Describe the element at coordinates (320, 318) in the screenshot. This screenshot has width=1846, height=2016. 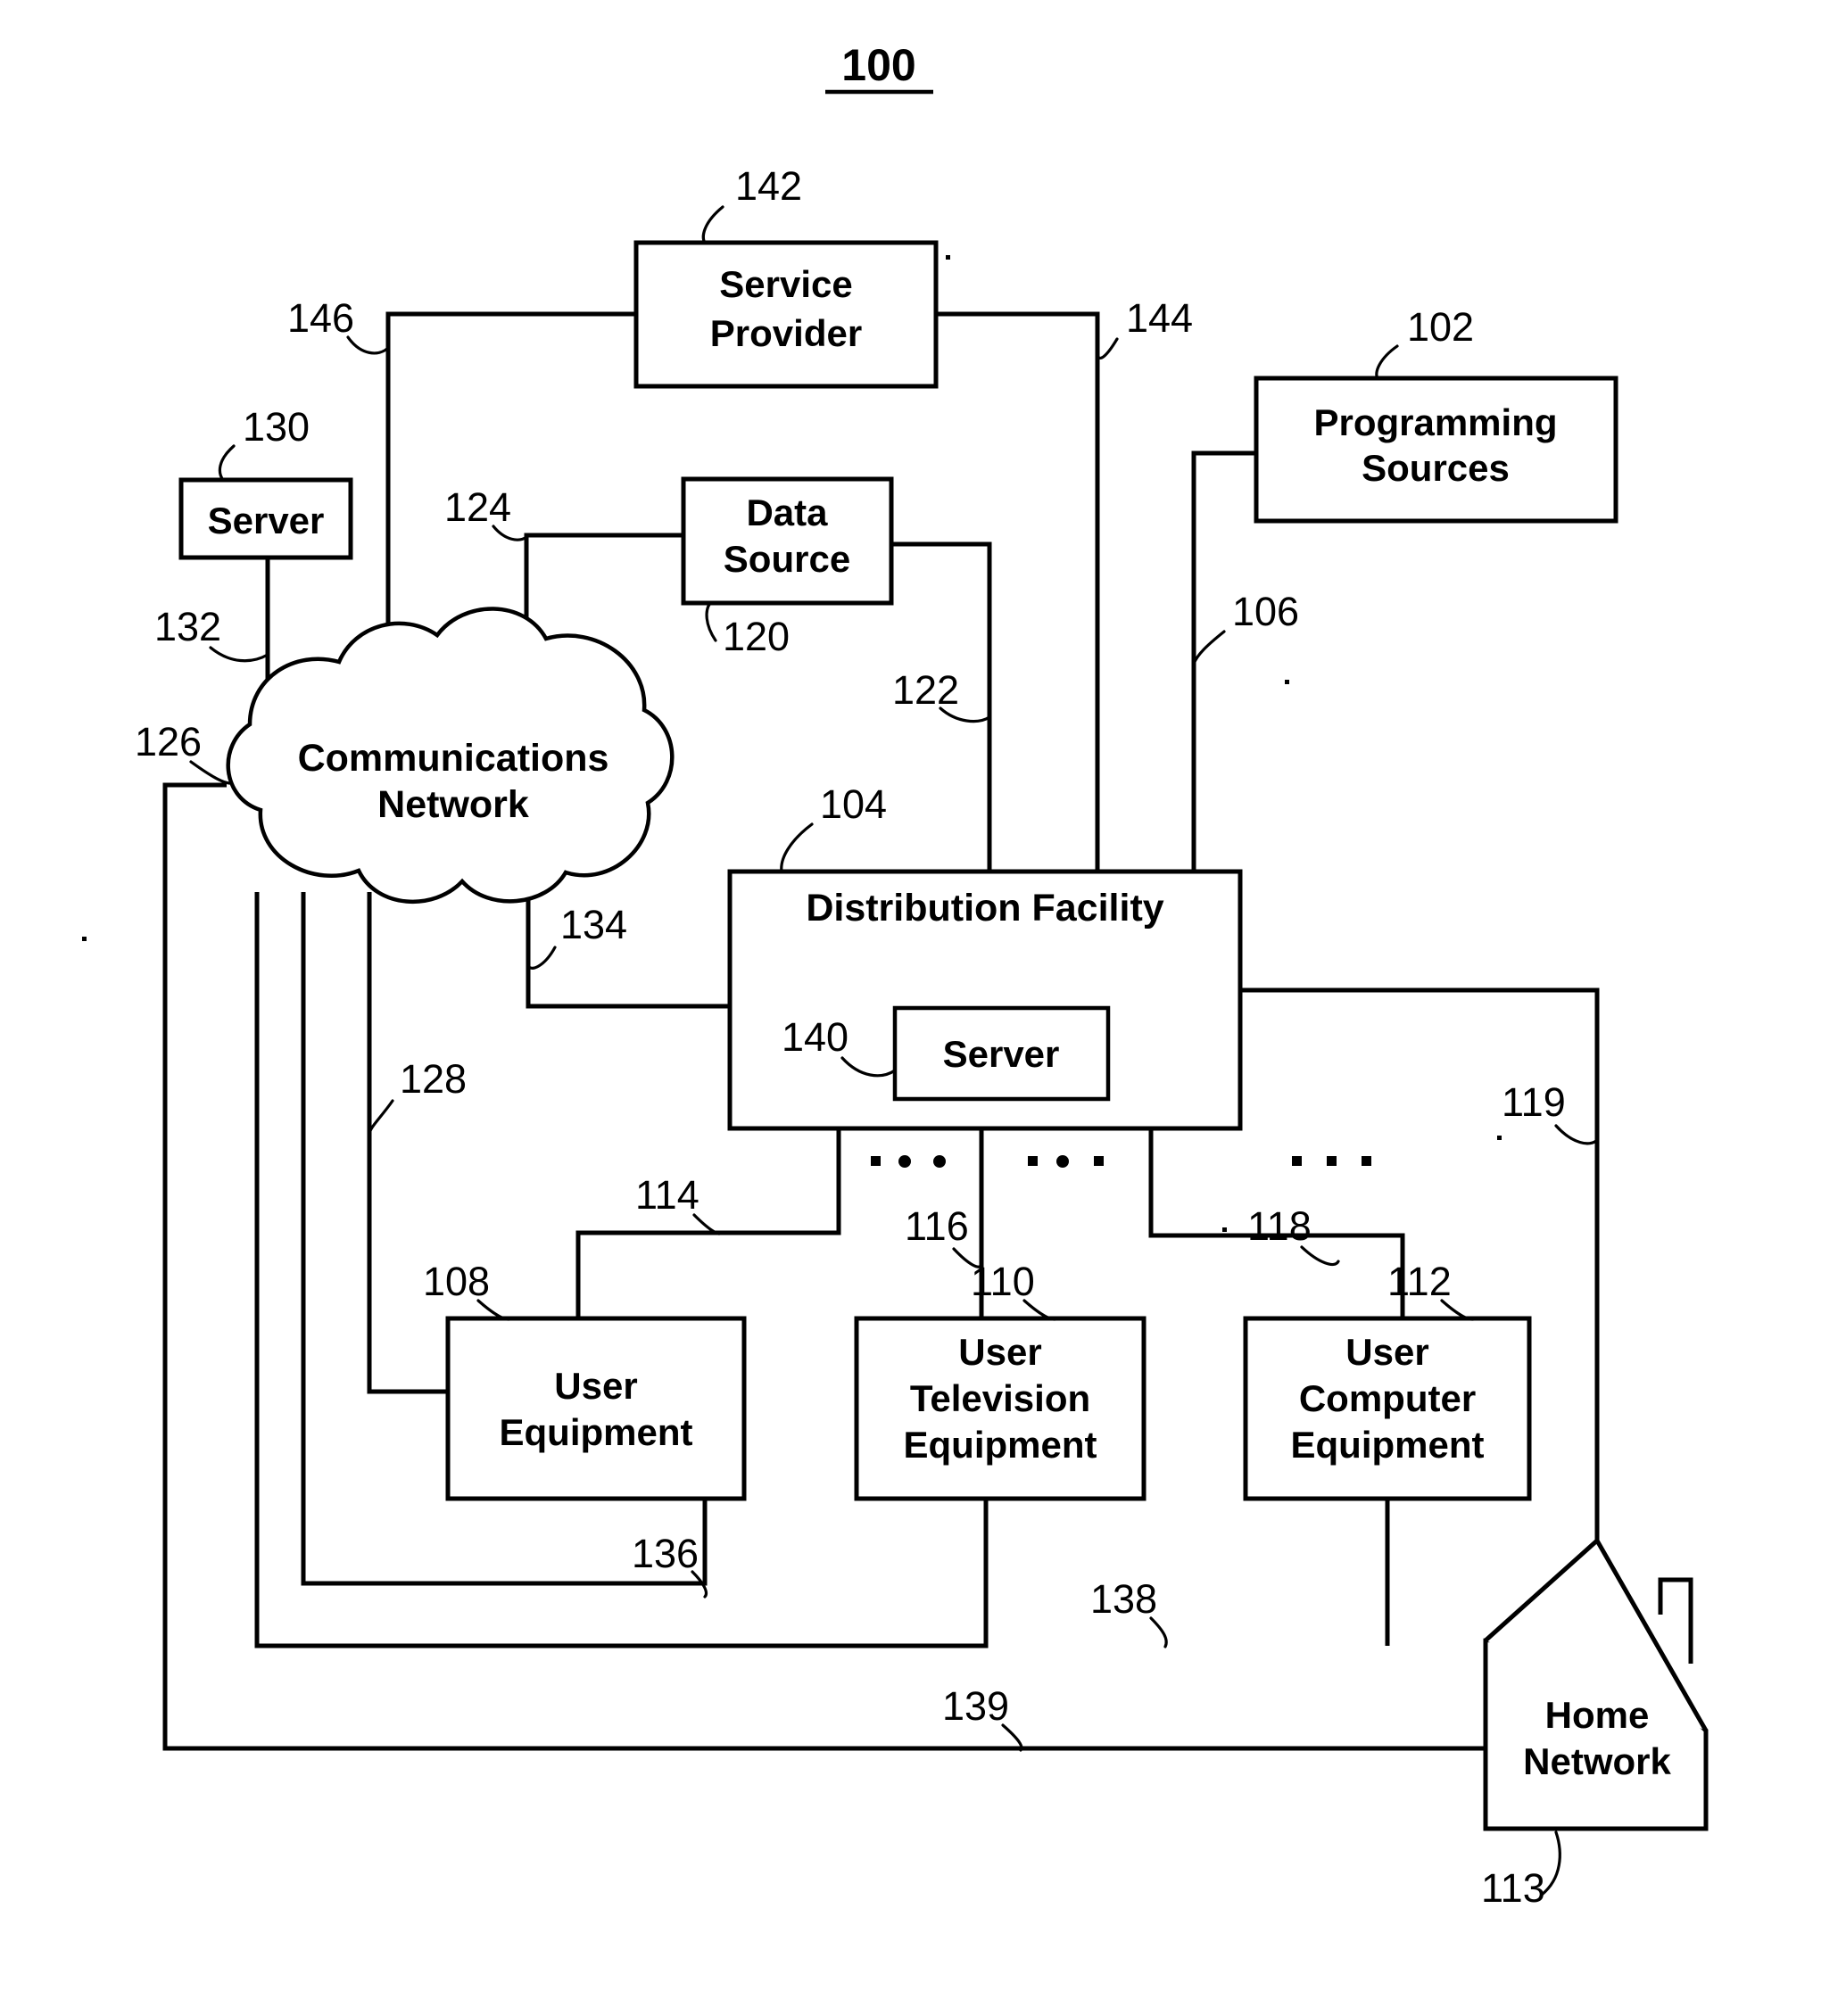
I see `ref-146: 146` at that location.